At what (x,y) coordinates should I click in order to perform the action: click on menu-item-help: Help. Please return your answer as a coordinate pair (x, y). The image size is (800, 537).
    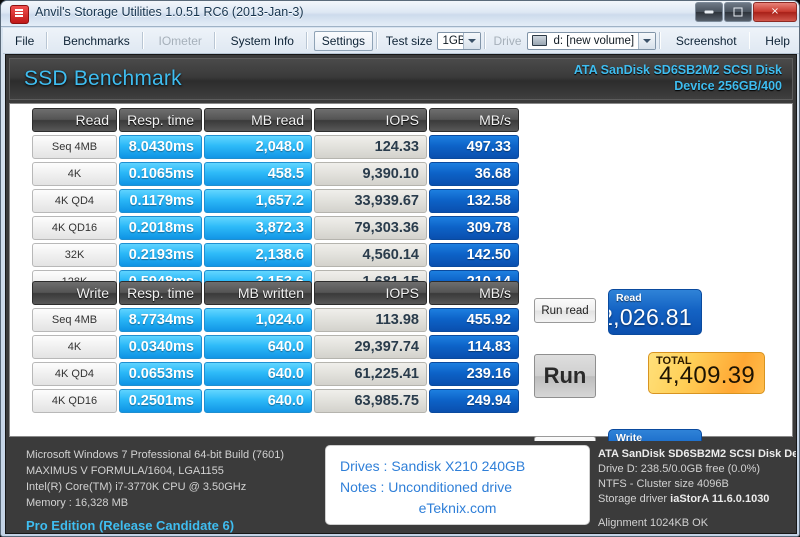
    Looking at the image, I should click on (777, 41).